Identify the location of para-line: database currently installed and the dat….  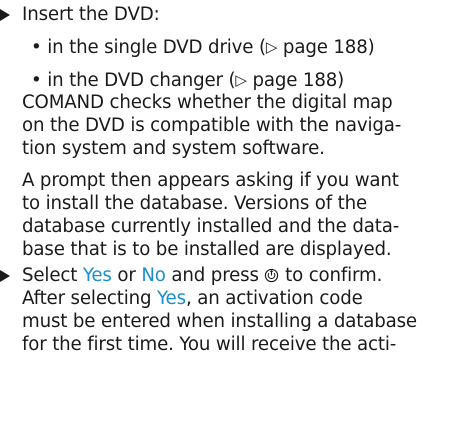
(211, 226).